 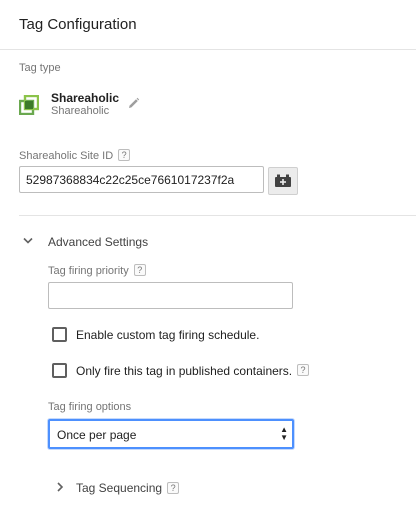 What do you see at coordinates (133, 103) in the screenshot?
I see `pencil-icon` at bounding box center [133, 103].